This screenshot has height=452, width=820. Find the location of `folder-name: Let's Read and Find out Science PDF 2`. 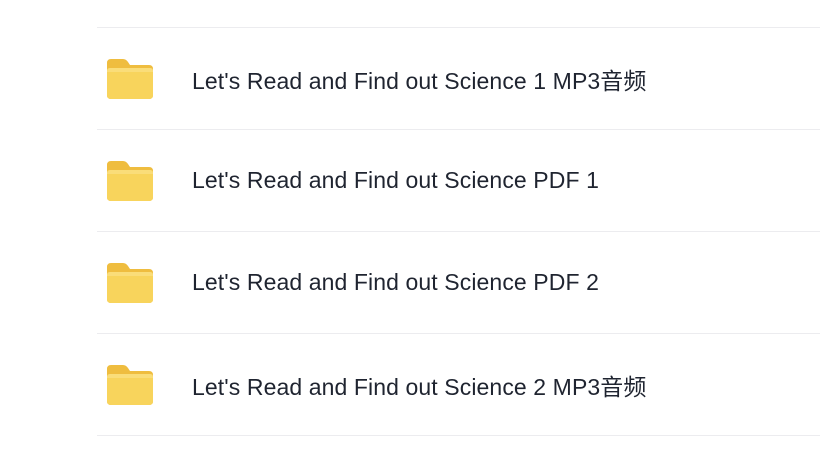

folder-name: Let's Read and Find out Science PDF 2 is located at coordinates (395, 282).